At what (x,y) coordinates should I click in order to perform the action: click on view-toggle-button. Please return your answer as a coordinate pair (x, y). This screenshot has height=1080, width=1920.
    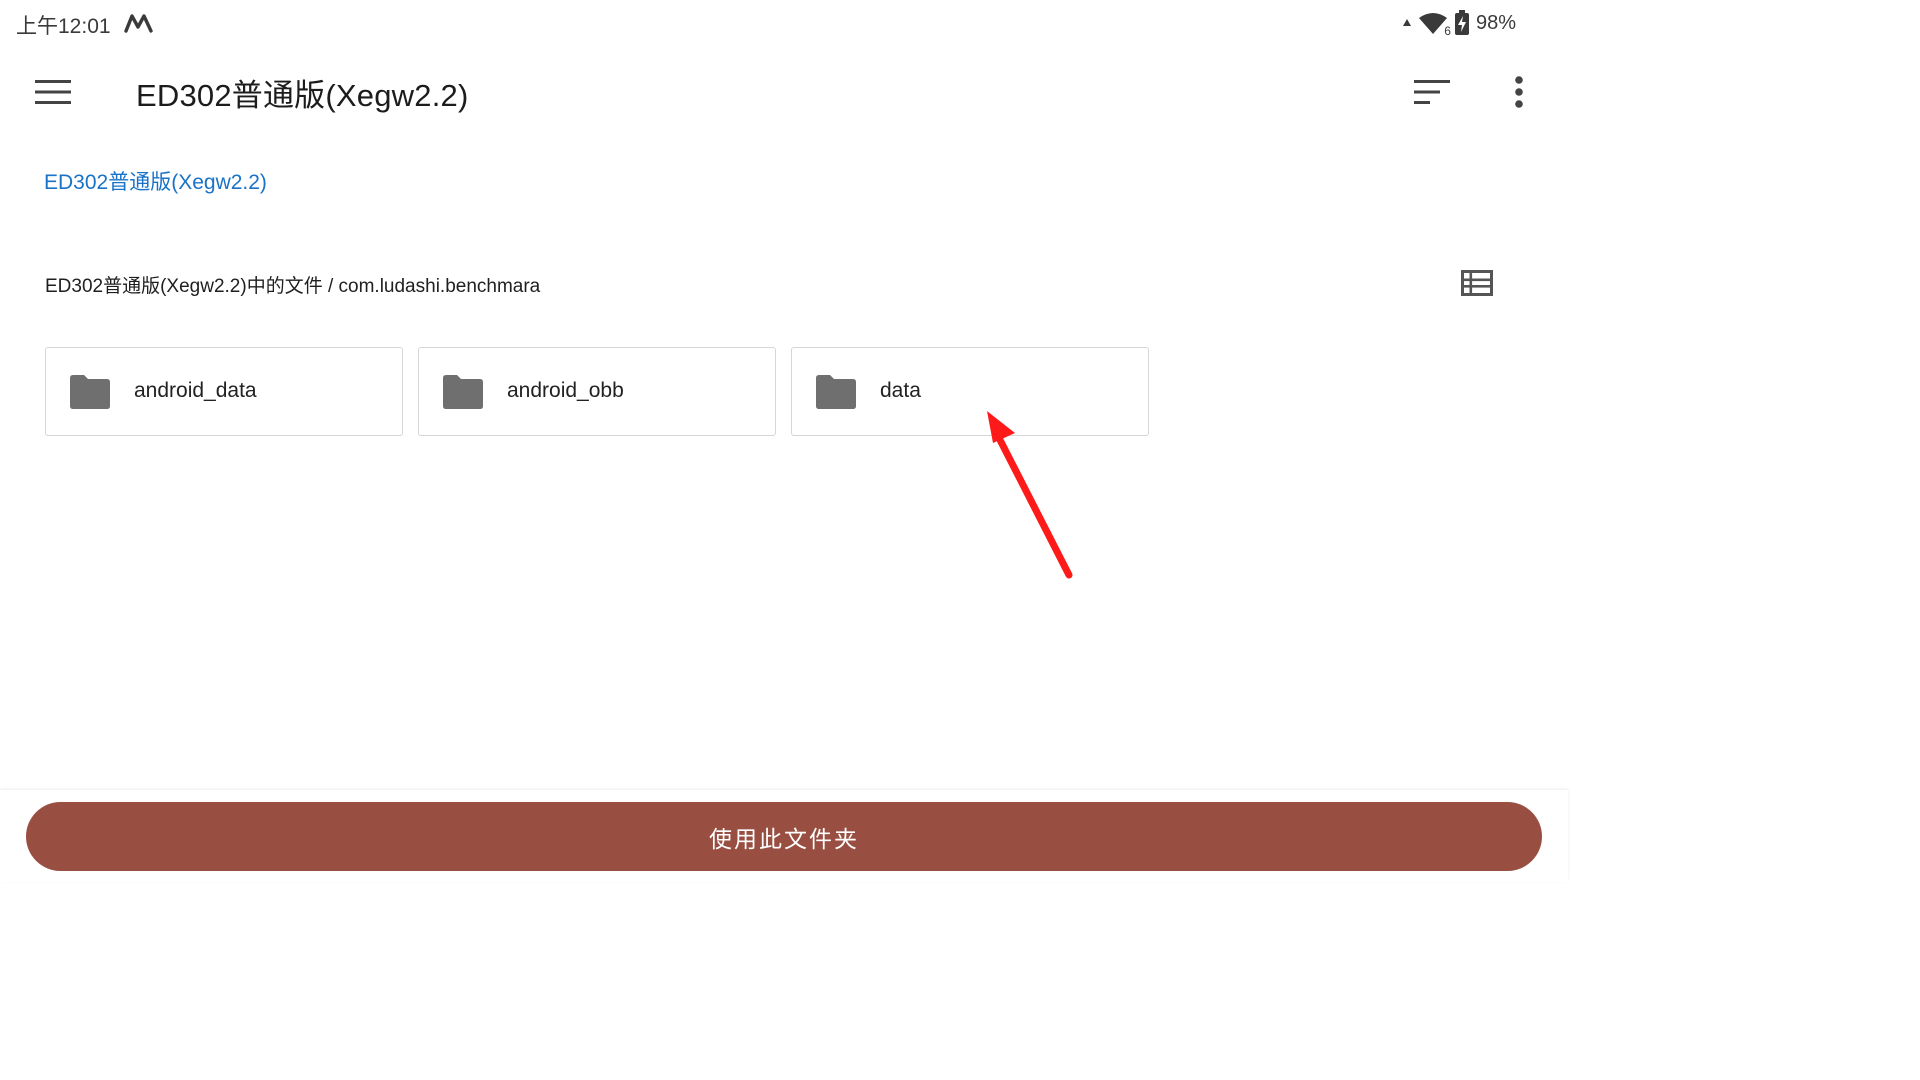
    Looking at the image, I should click on (1477, 283).